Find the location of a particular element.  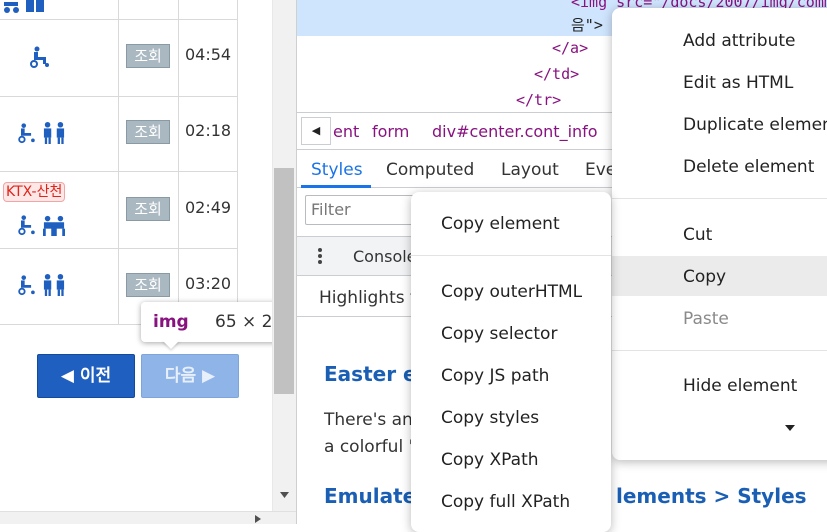

vertical-scrollbar is located at coordinates (284, 255).